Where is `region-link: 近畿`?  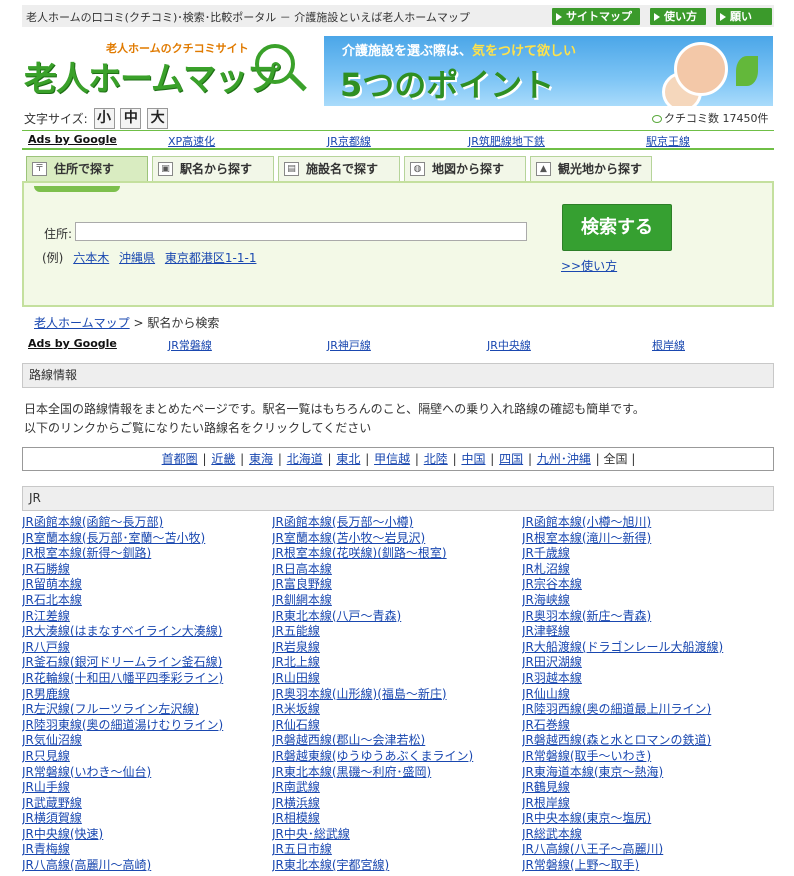
region-link: 近畿 is located at coordinates (223, 459).